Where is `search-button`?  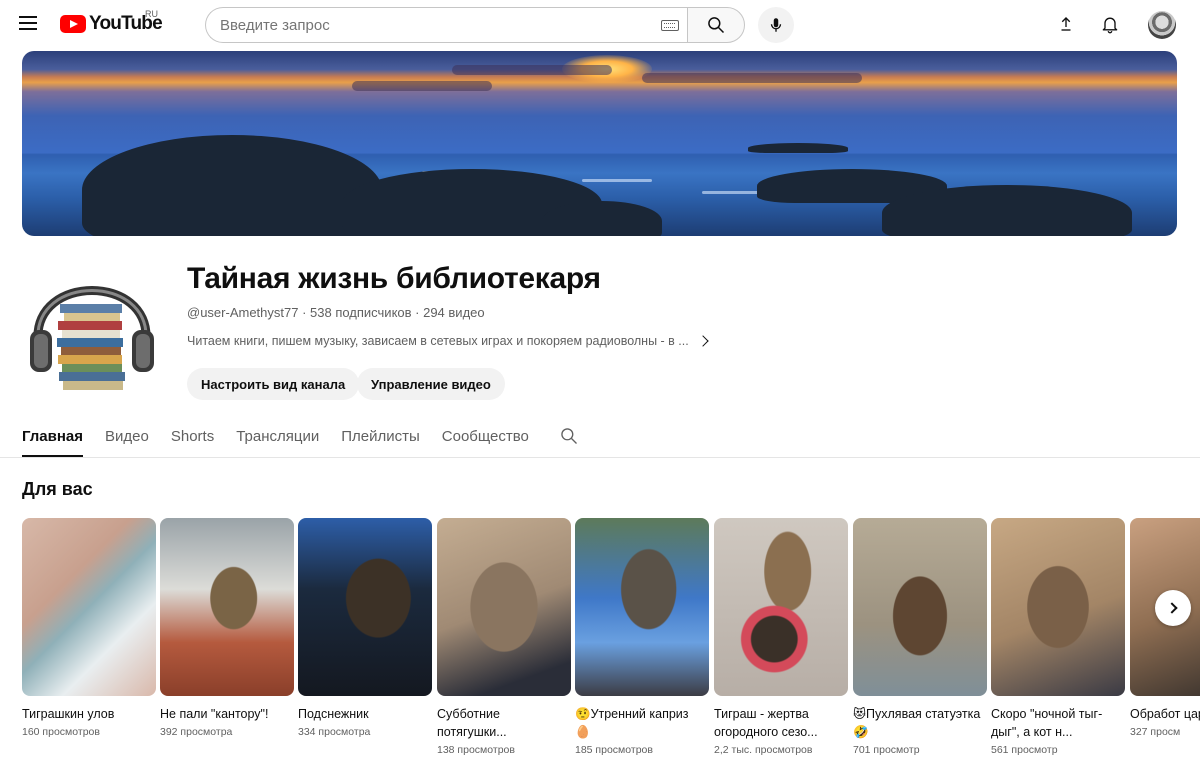 search-button is located at coordinates (716, 25).